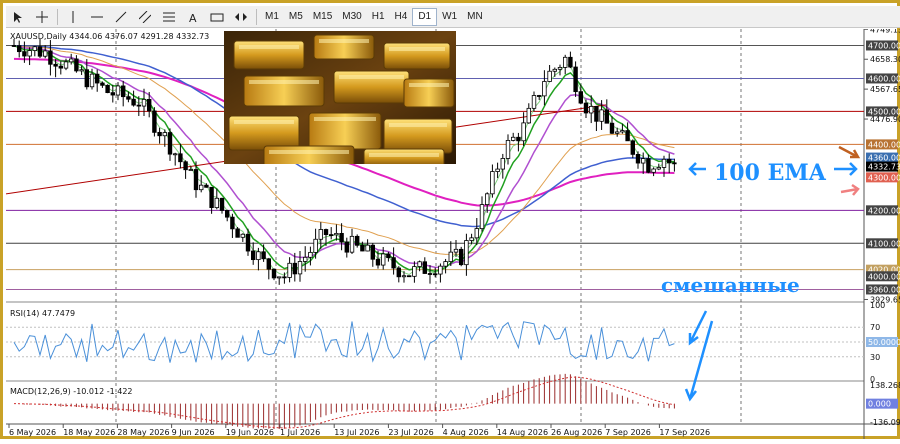  Describe the element at coordinates (401, 17) in the screenshot. I see `timeframe-h4-button: H4` at that location.